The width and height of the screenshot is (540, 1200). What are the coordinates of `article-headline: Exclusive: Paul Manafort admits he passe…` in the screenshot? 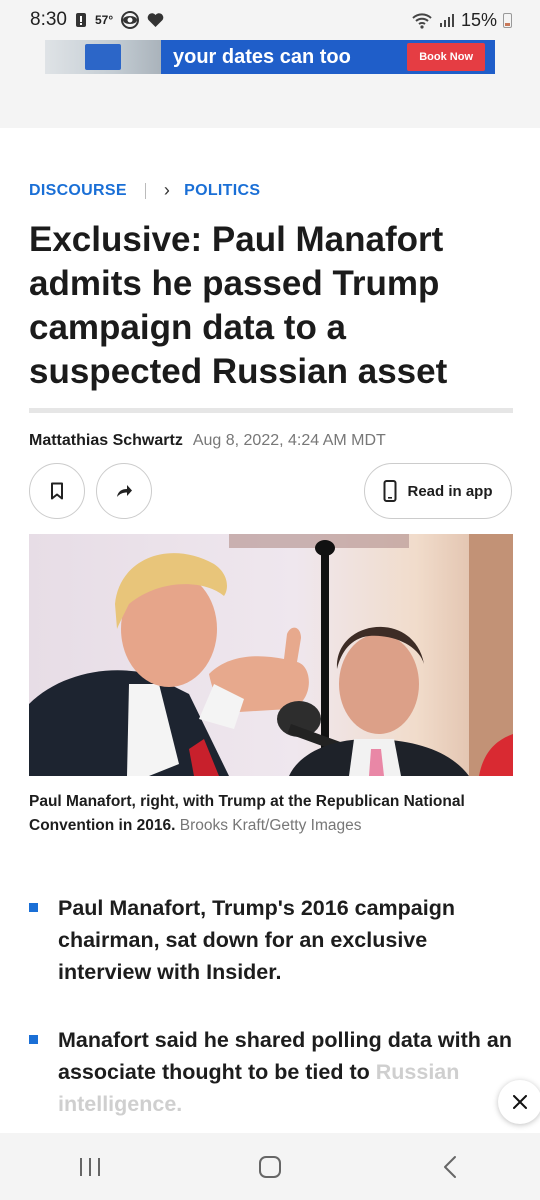 It's located at (238, 305).